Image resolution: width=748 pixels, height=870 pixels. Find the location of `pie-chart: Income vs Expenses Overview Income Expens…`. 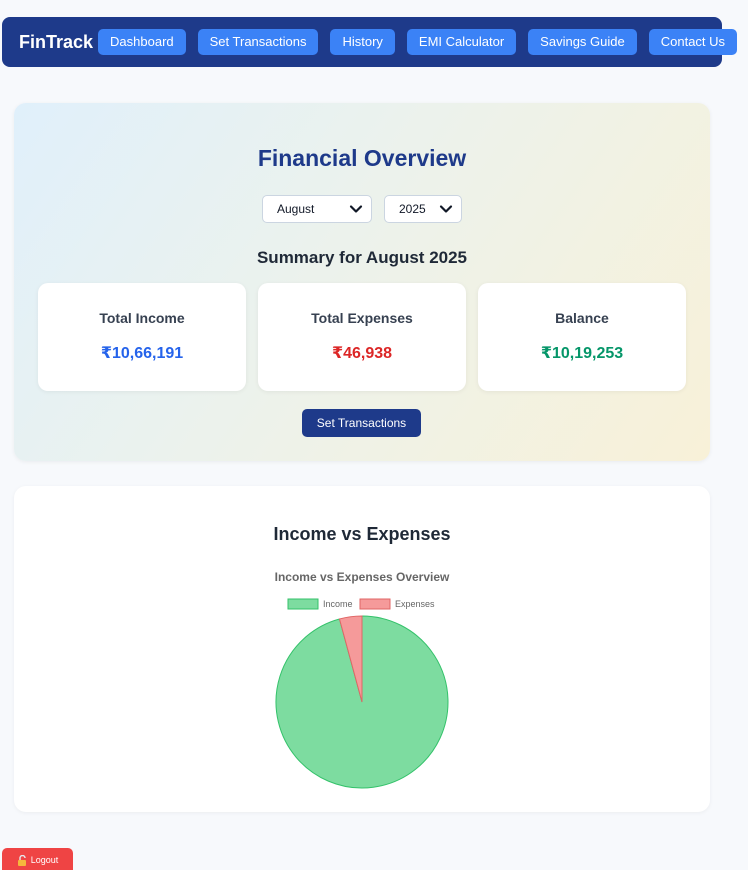

pie-chart: Income vs Expenses Overview Income Expens… is located at coordinates (362, 679).